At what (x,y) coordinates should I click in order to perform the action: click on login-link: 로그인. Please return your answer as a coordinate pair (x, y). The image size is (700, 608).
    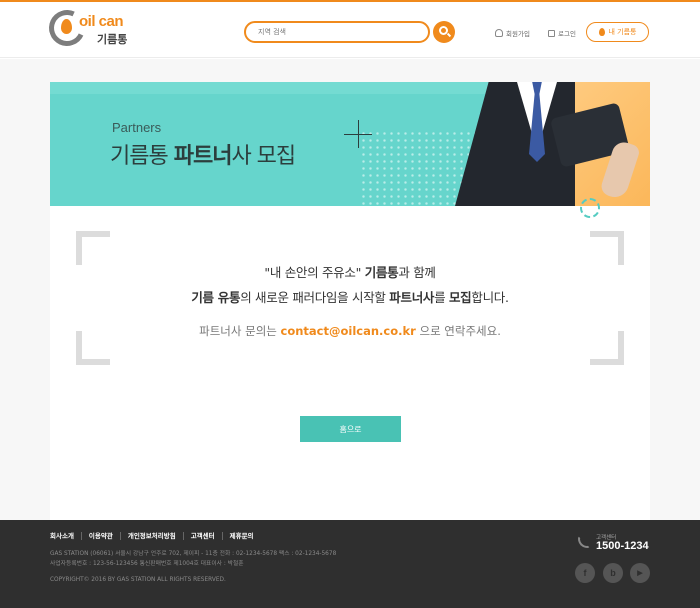
    Looking at the image, I should click on (562, 33).